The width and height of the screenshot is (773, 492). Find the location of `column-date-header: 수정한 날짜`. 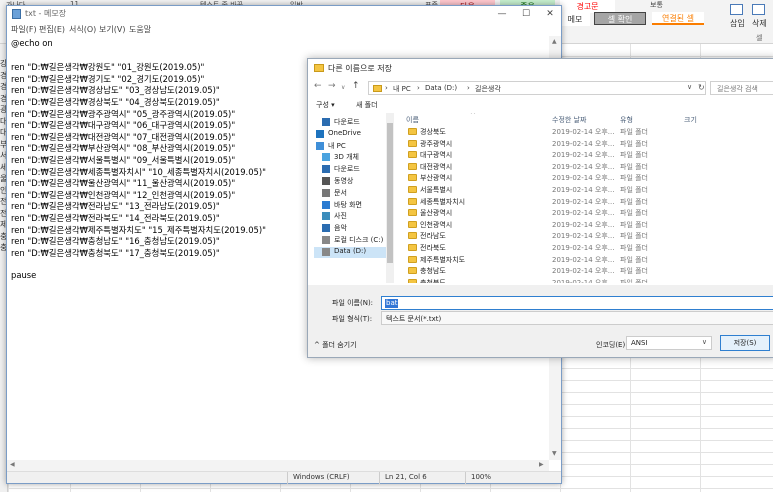

column-date-header: 수정한 날짜 is located at coordinates (569, 120).